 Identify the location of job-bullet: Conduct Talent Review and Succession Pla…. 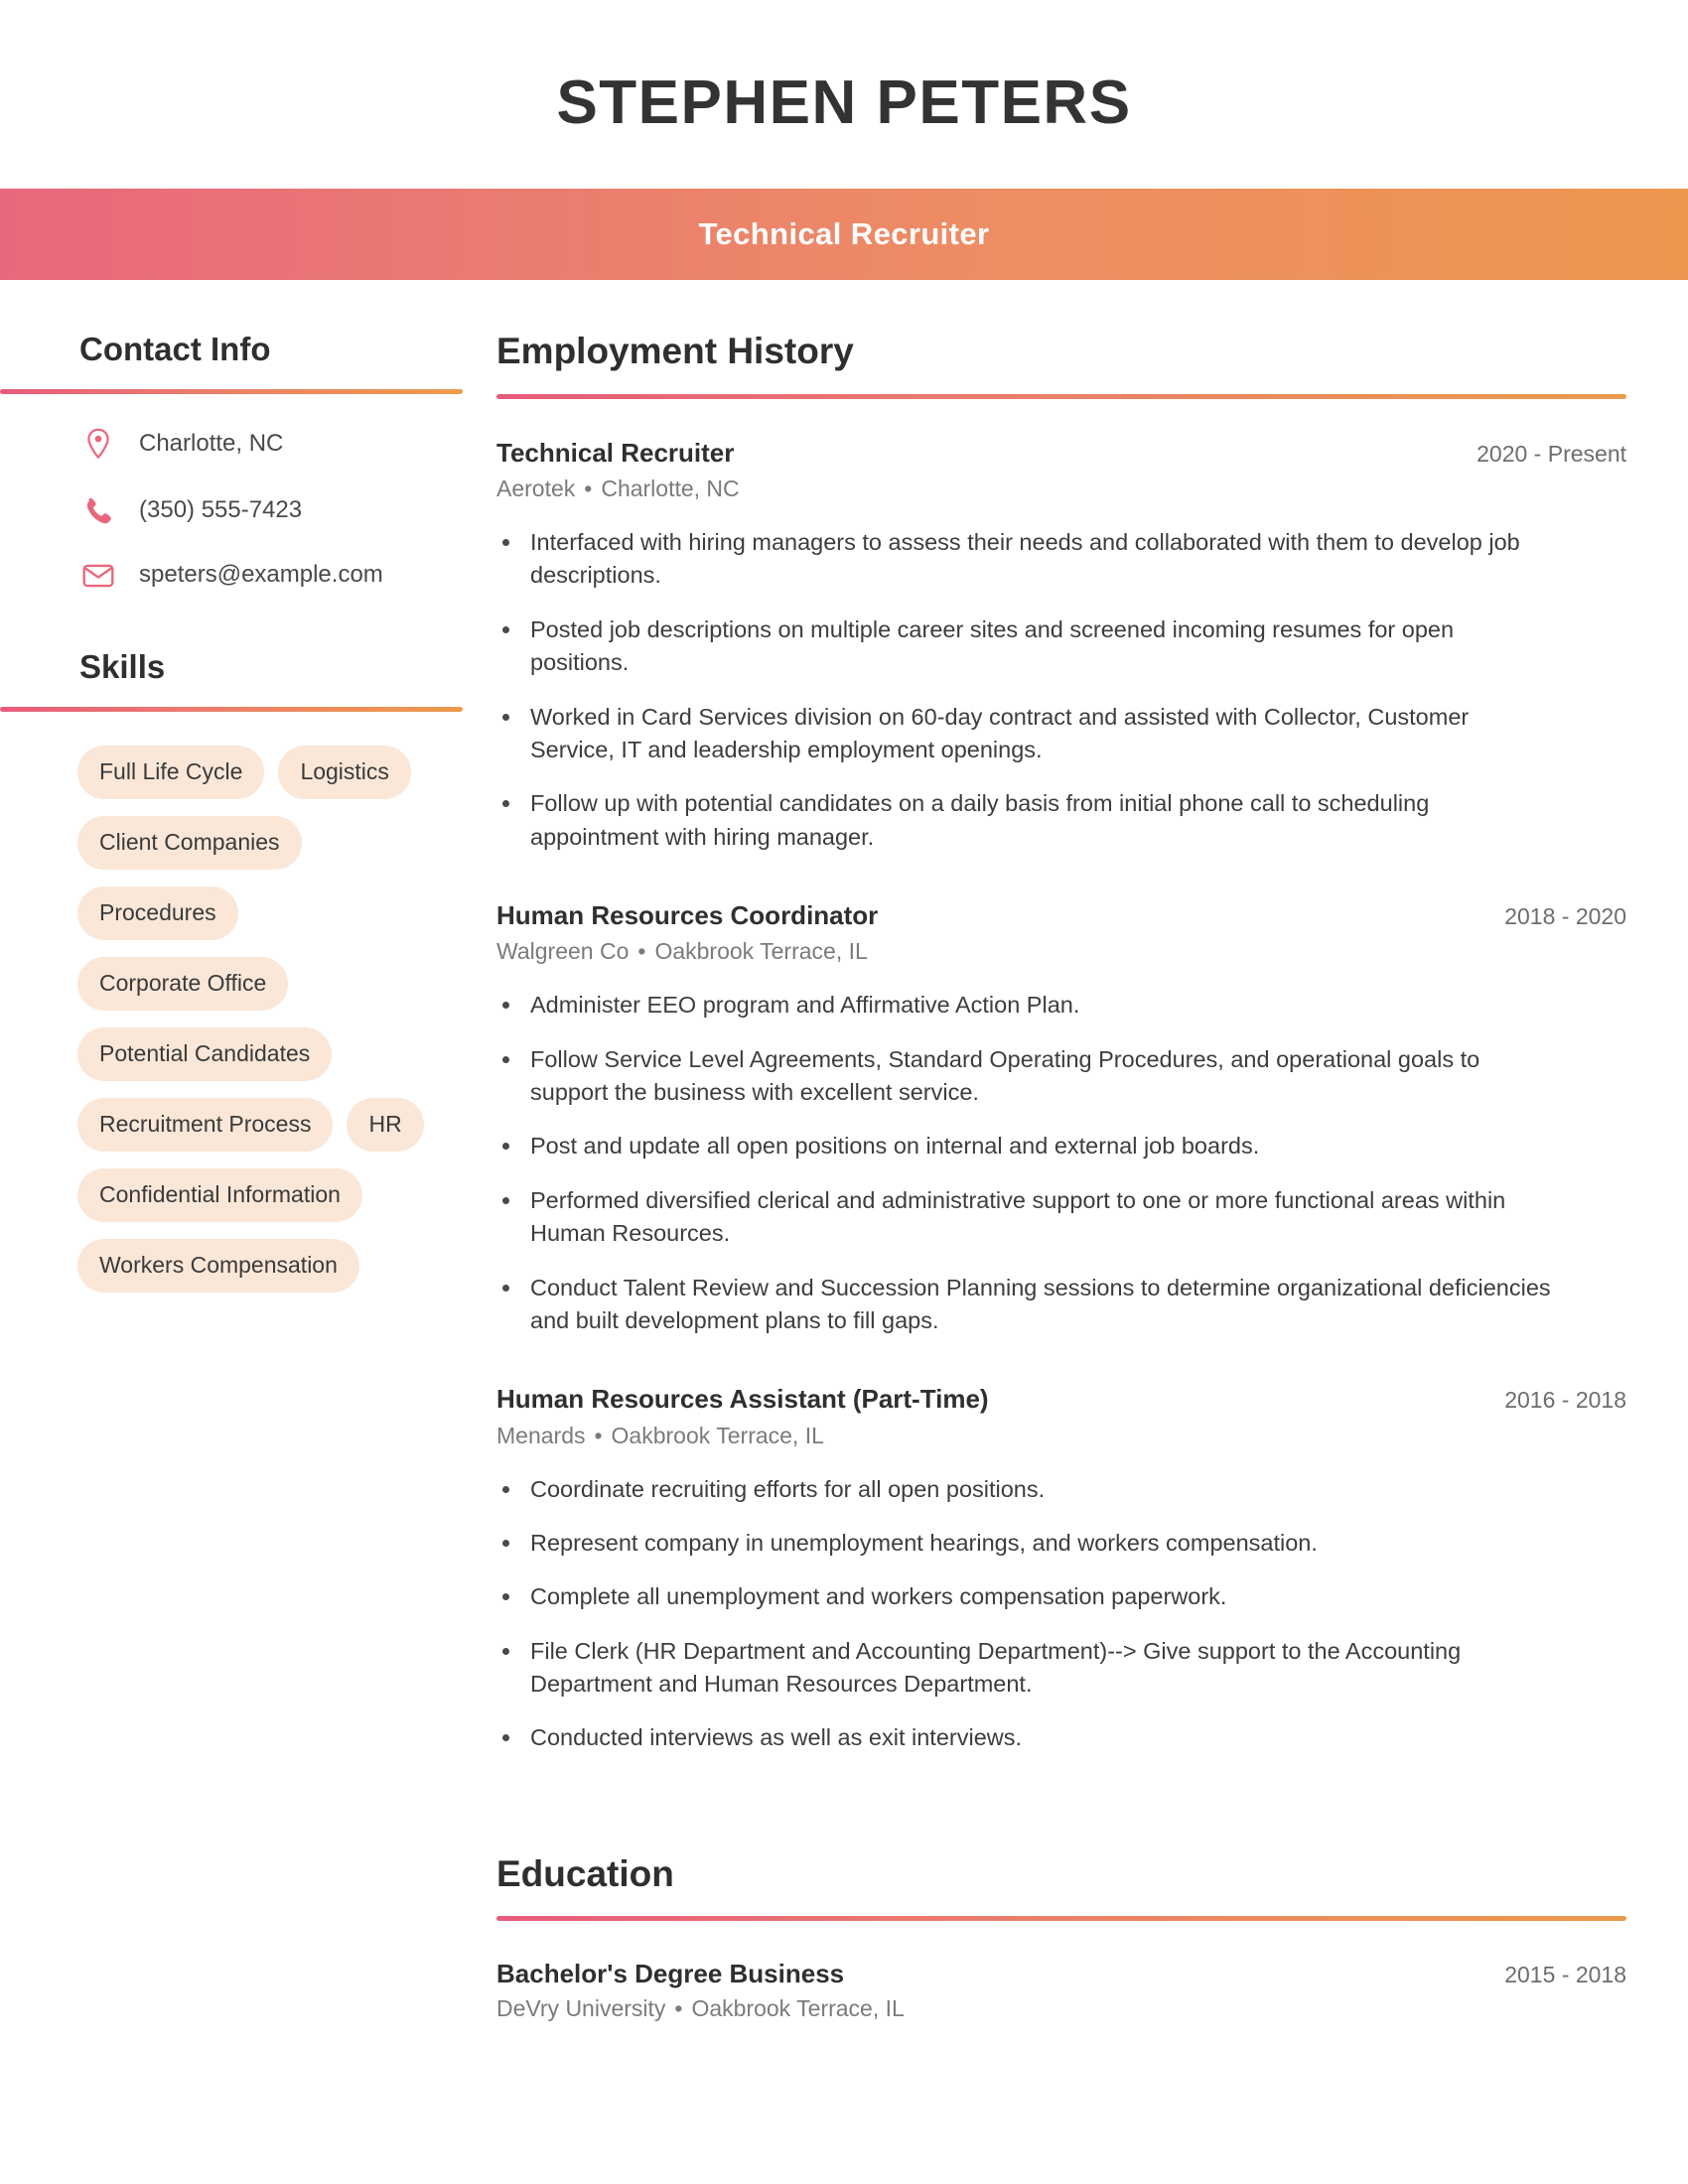
(1024, 1305).